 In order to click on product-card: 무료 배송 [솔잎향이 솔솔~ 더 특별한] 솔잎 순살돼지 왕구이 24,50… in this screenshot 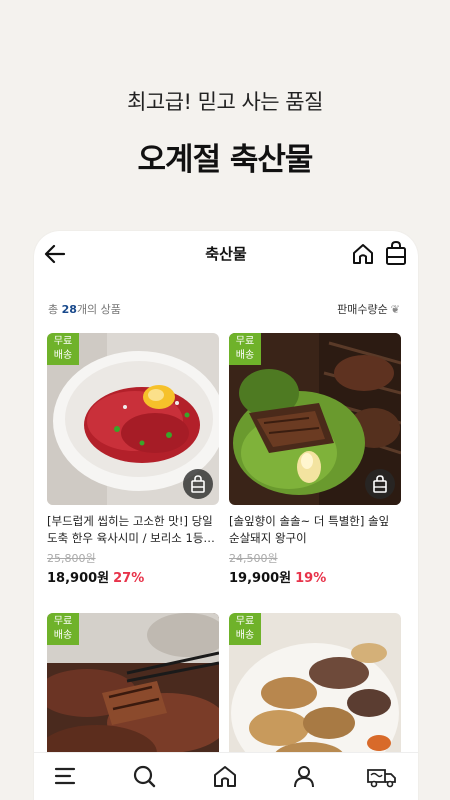, I will do `click(315, 459)`.